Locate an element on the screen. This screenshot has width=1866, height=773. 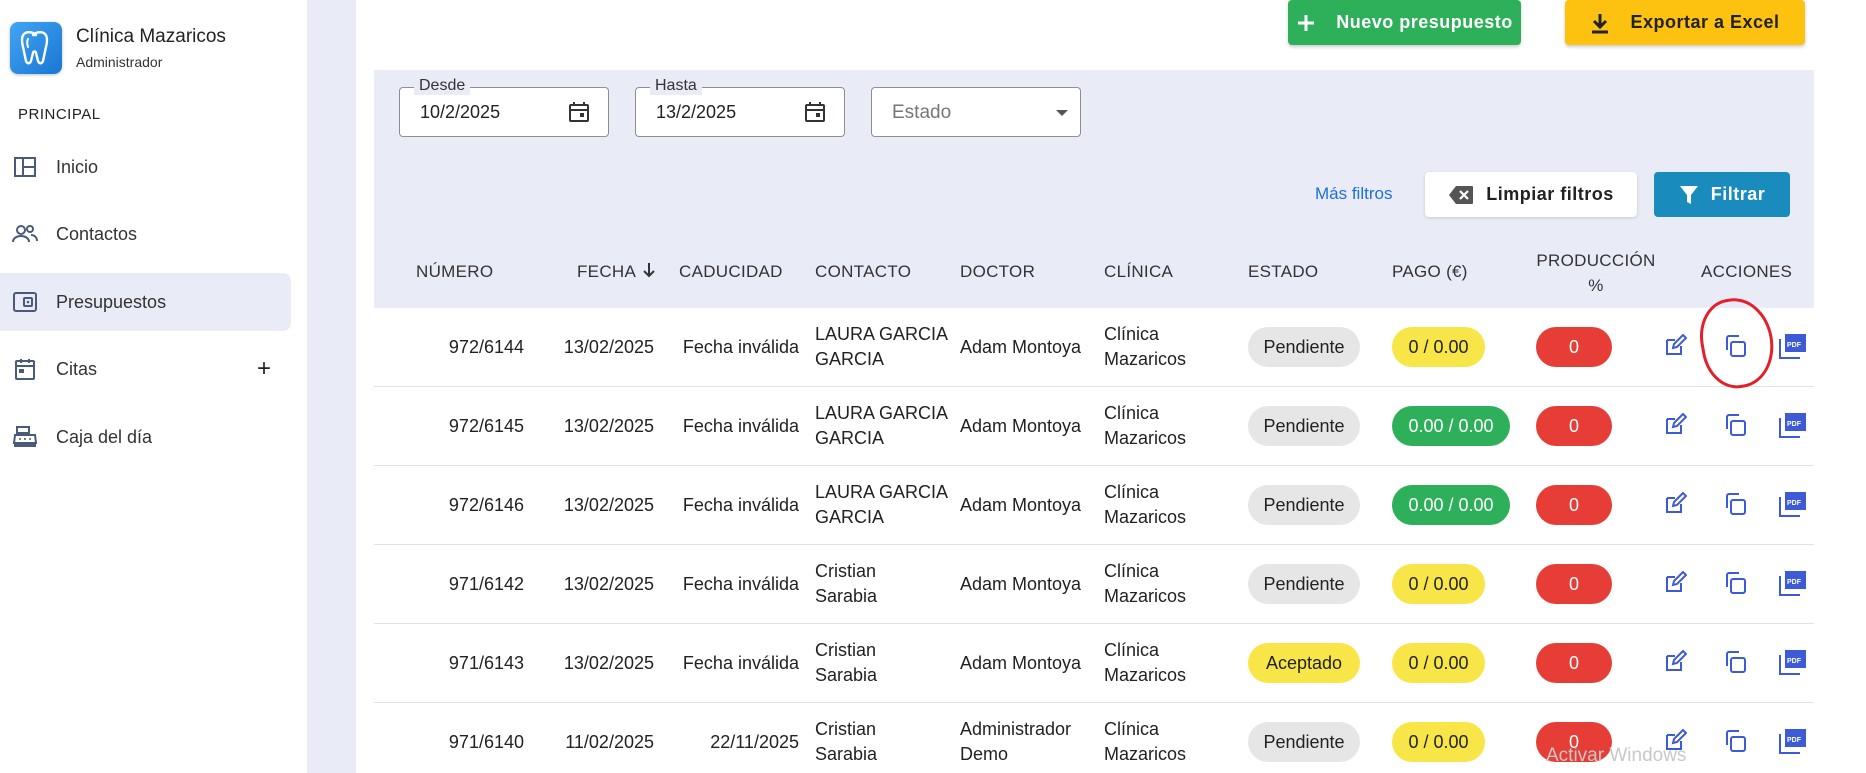
header-produccion: PRODUCCIÓN % is located at coordinates (1596, 273).